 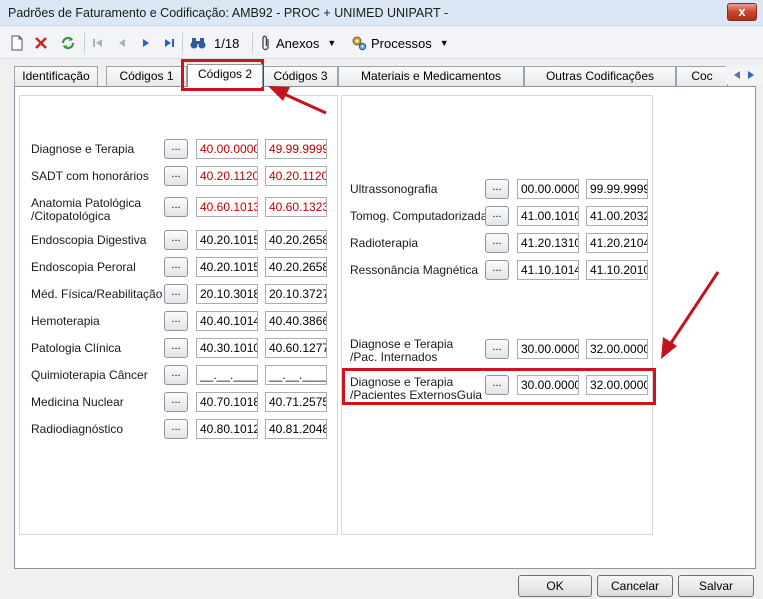 What do you see at coordinates (305, 103) in the screenshot?
I see `arrow-to-tab` at bounding box center [305, 103].